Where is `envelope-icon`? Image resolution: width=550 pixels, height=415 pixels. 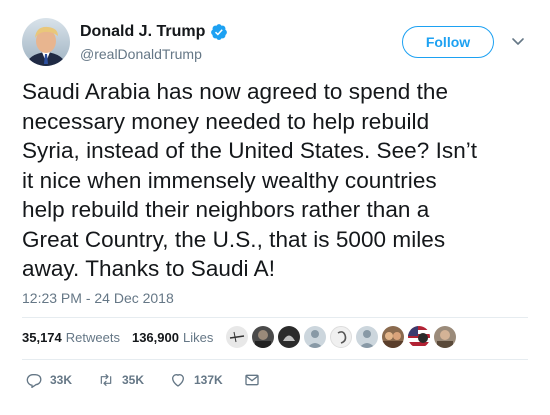 envelope-icon is located at coordinates (252, 380).